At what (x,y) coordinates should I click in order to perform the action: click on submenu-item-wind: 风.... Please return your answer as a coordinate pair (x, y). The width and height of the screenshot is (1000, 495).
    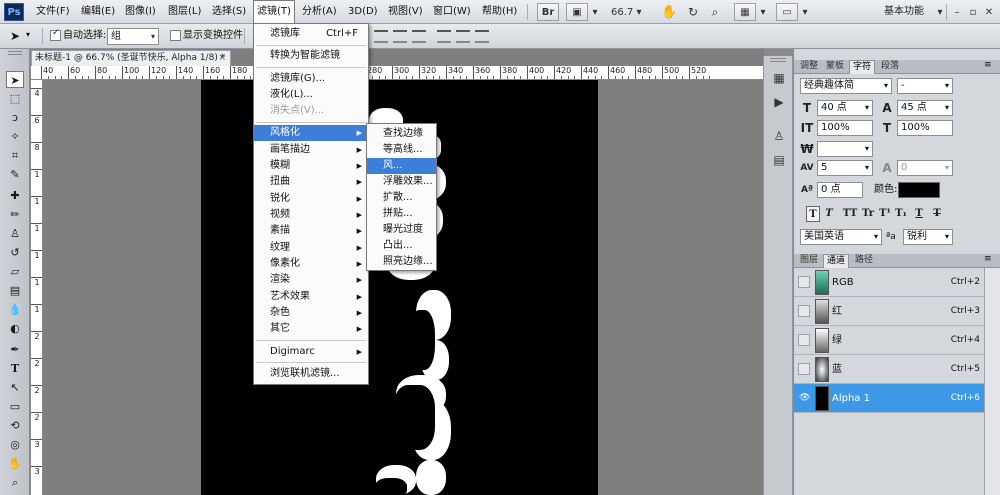
    Looking at the image, I should click on (401, 166).